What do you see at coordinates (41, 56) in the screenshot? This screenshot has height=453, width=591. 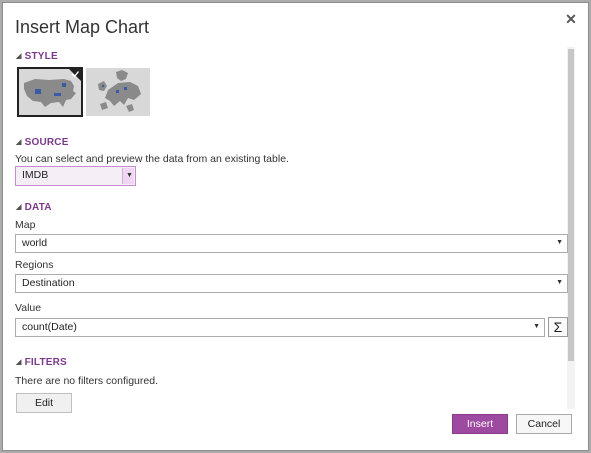 I see `style-header-label: STYLE` at bounding box center [41, 56].